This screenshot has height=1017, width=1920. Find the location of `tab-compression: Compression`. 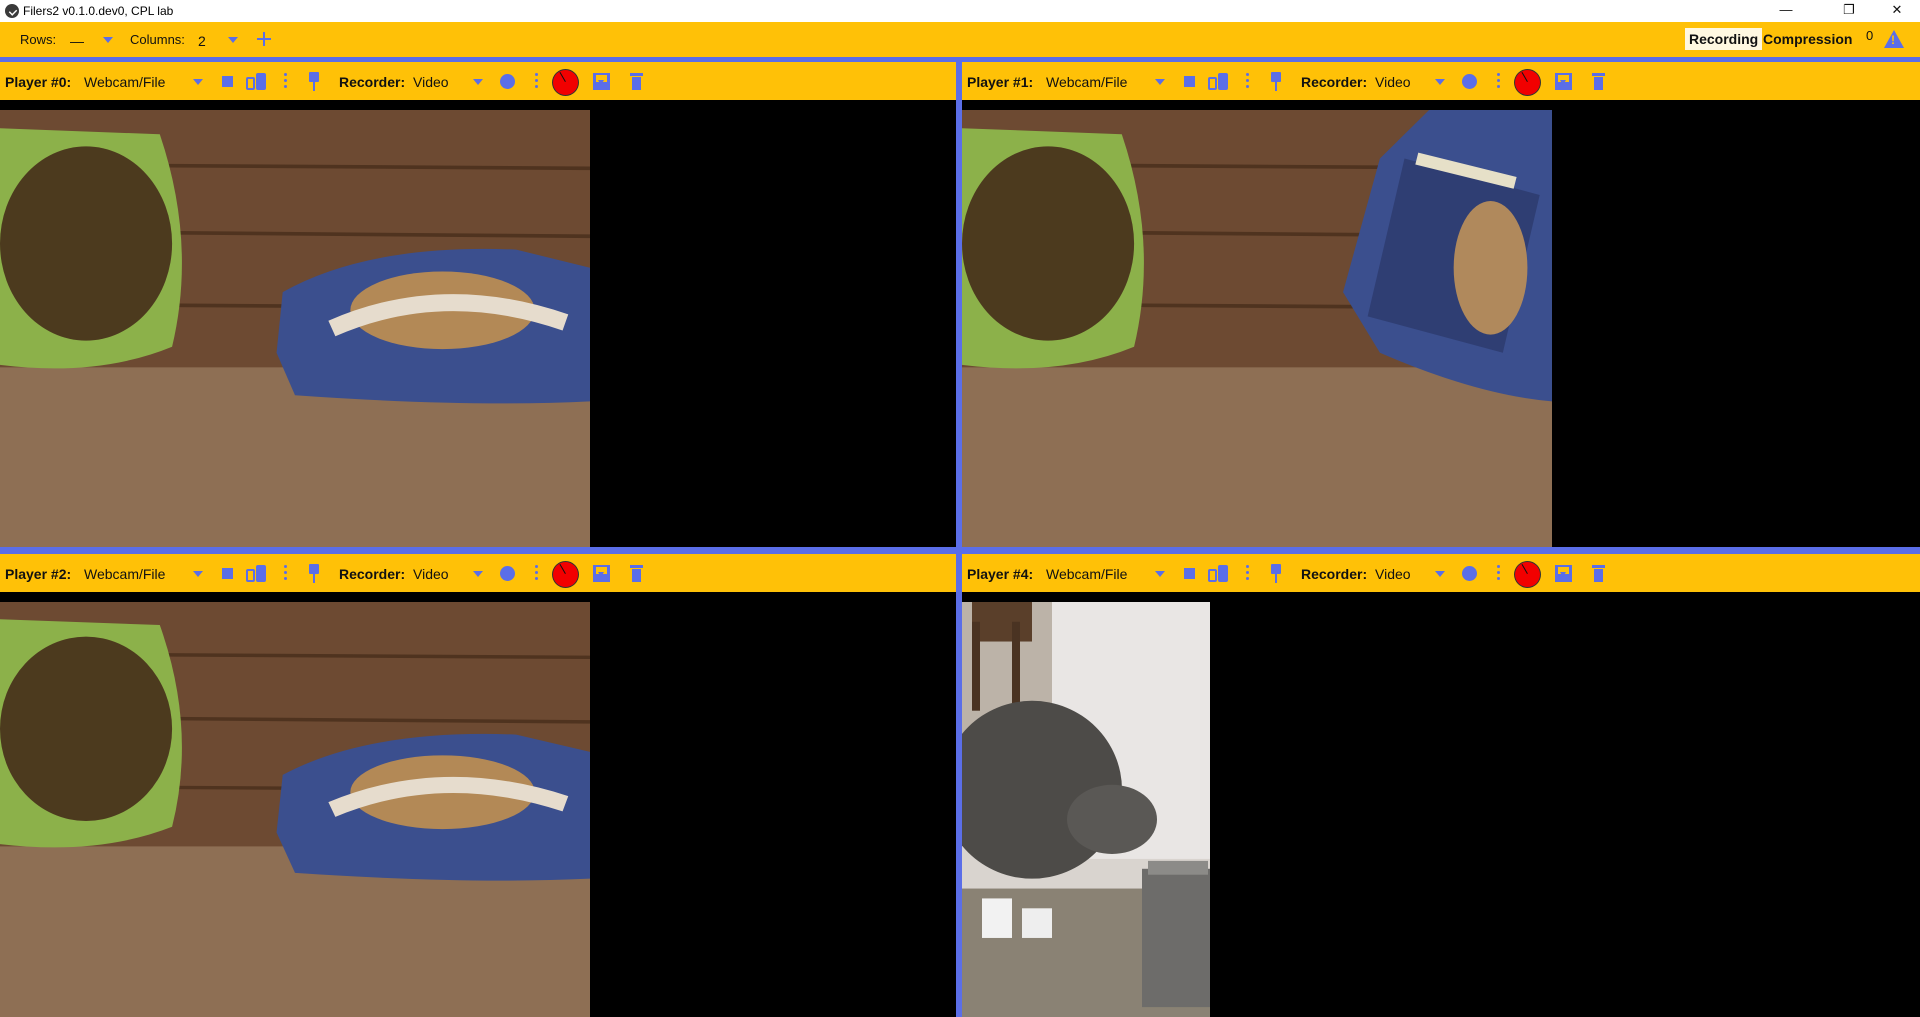

tab-compression: Compression is located at coordinates (1807, 39).